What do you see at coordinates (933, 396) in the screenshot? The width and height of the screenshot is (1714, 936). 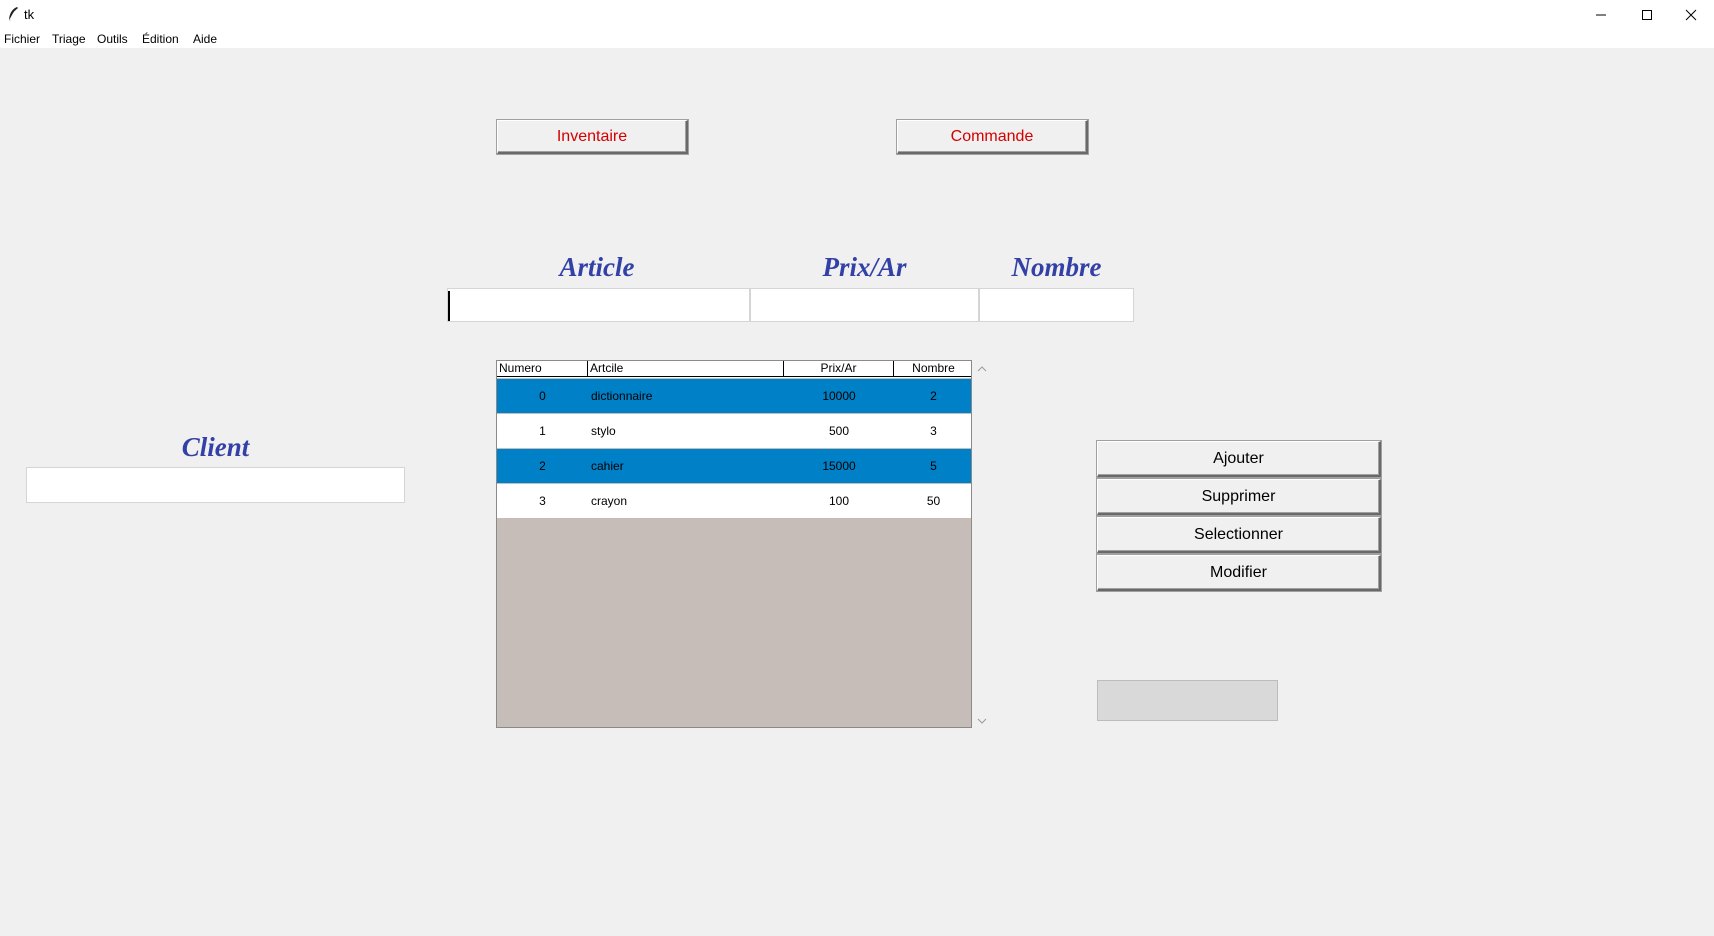 I see `cell-nombre: 2` at bounding box center [933, 396].